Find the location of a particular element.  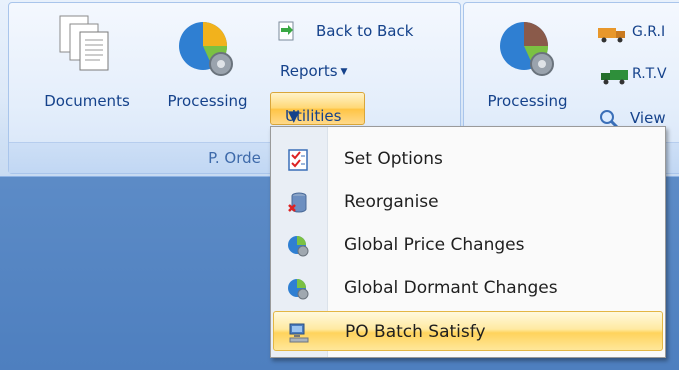

menu-item-global-dormant-changes: Global Dormant Changes is located at coordinates (468, 288).